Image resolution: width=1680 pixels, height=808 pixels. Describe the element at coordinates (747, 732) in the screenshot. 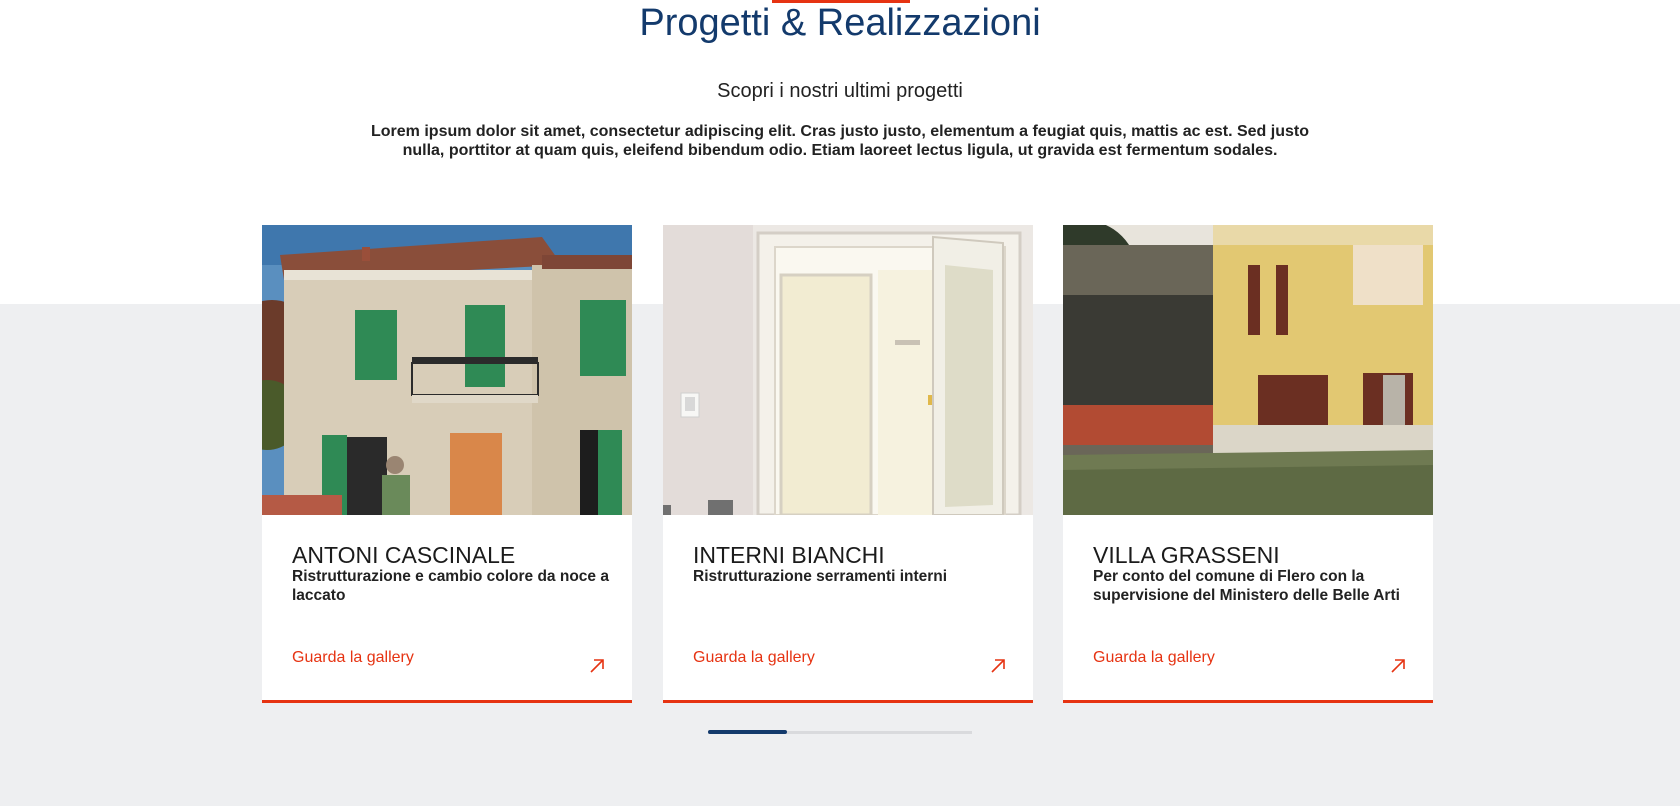

I see `carousel-scrollbar-thumb` at that location.